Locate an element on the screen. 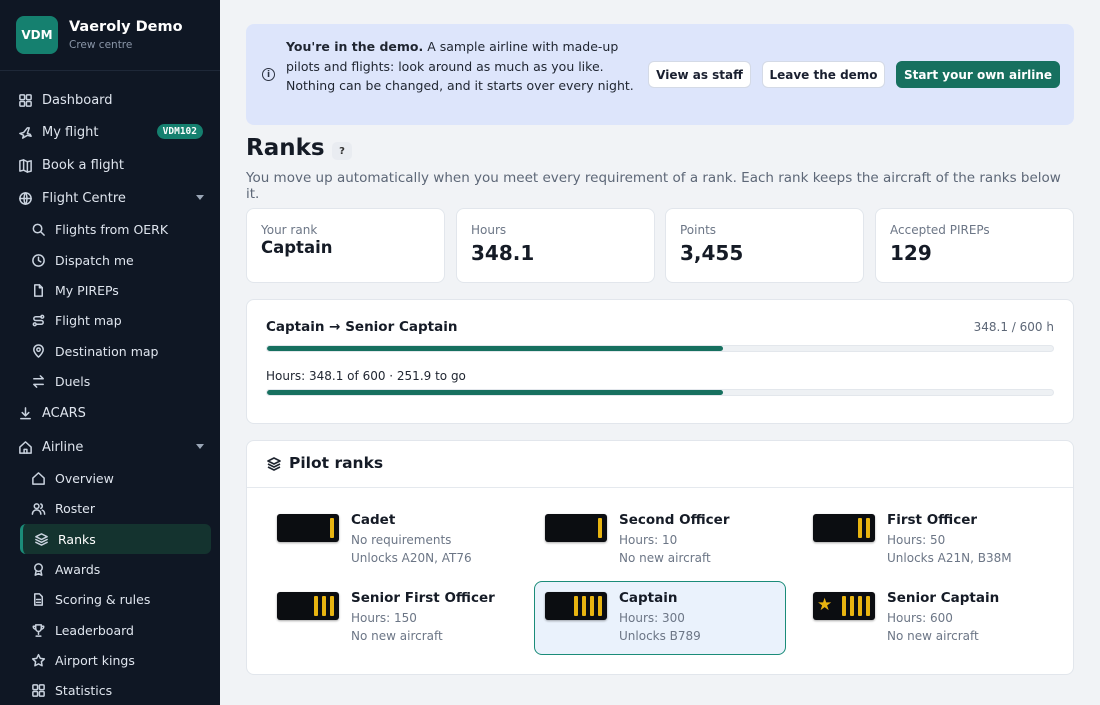  brand-subtitle: Crew centre is located at coordinates (101, 45).